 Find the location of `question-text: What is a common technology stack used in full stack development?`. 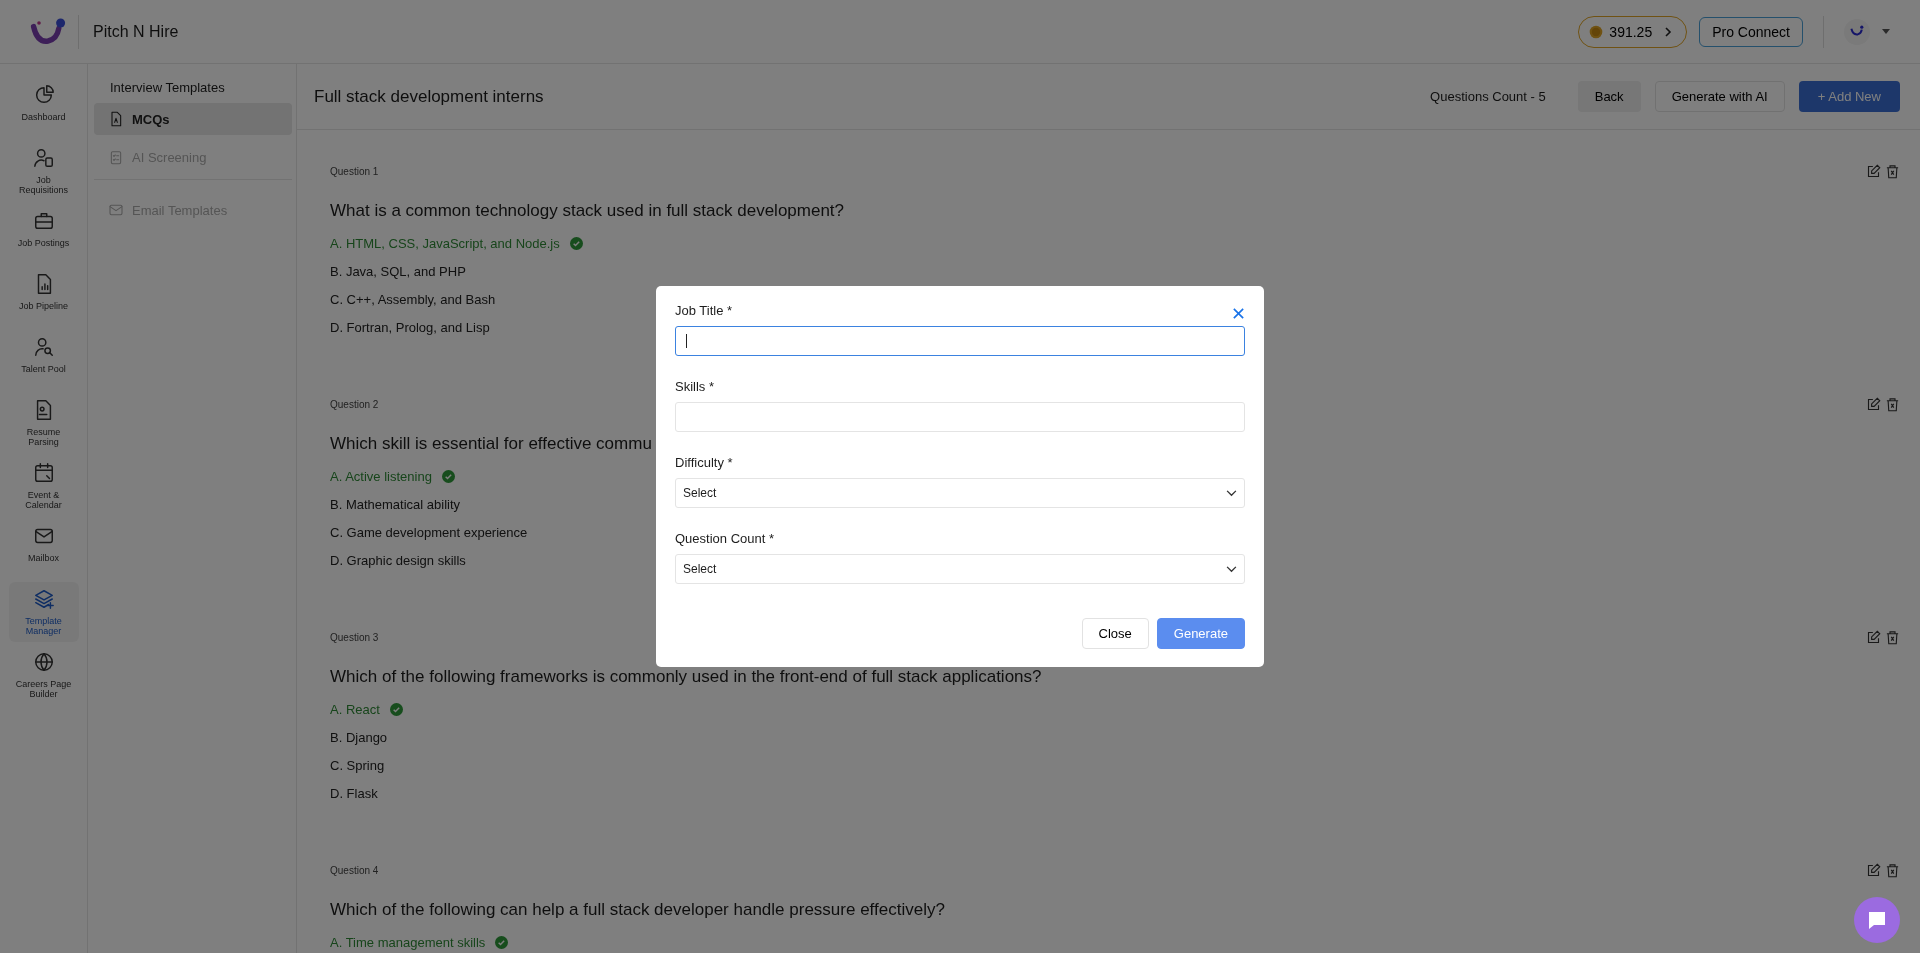

question-text: What is a common technology stack used in full stack development? is located at coordinates (587, 211).